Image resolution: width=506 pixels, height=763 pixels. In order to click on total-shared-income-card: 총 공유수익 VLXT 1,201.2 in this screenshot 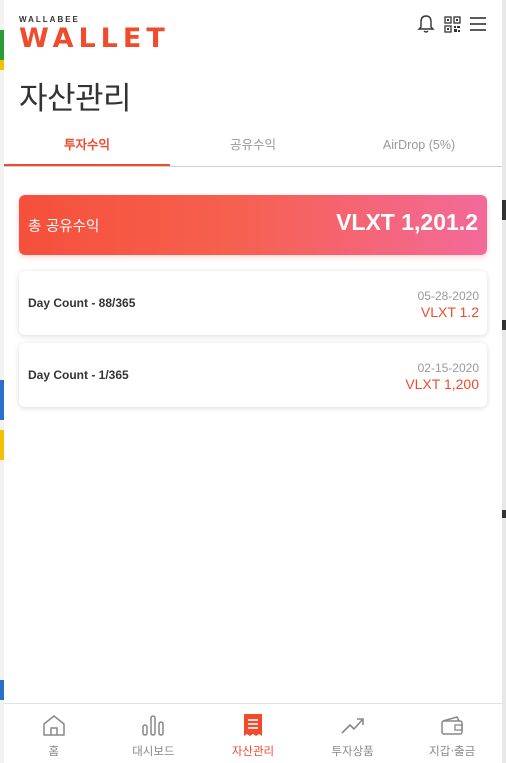, I will do `click(253, 225)`.